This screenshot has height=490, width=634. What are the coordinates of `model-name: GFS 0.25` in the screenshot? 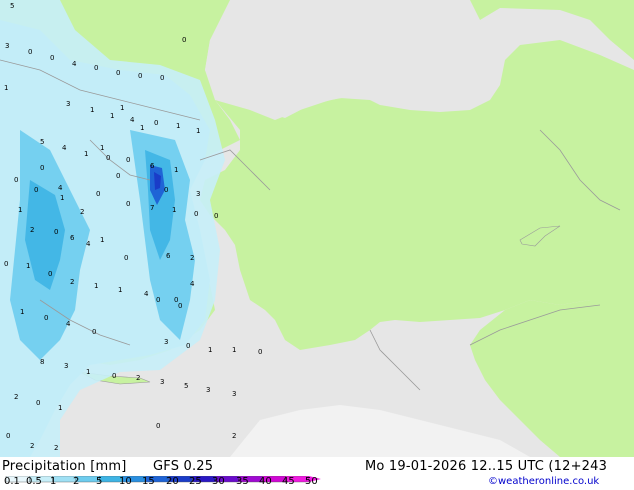 It's located at (183, 466).